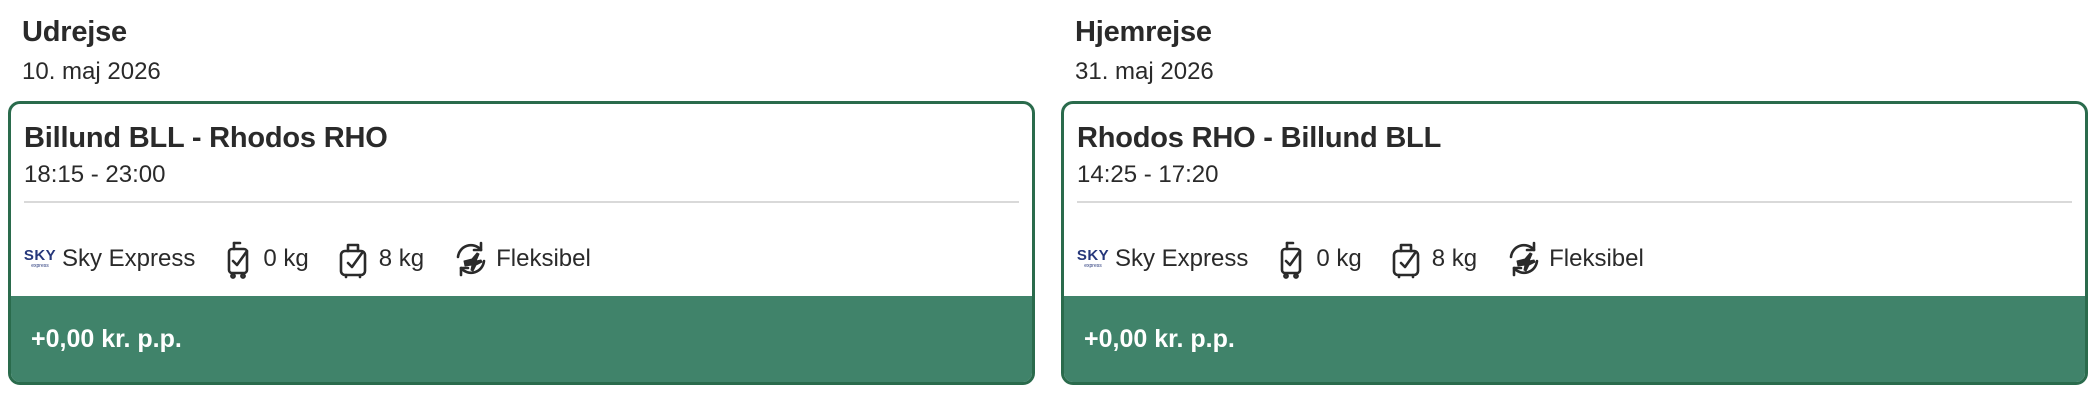 This screenshot has width=2100, height=400. What do you see at coordinates (1144, 71) in the screenshot?
I see `leg-date: 31. maj 2026` at bounding box center [1144, 71].